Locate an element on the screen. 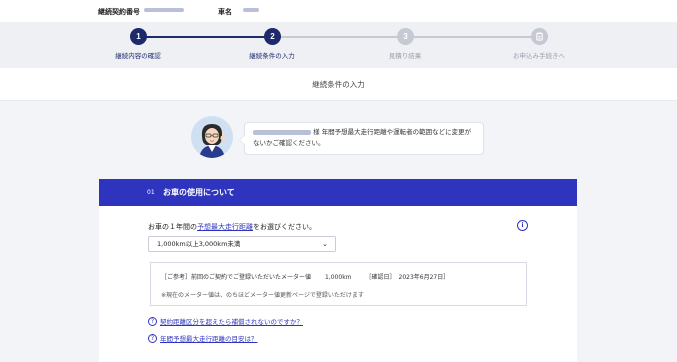 The image size is (677, 362). mileage-term-link: 予想最大走行距離 is located at coordinates (225, 227).